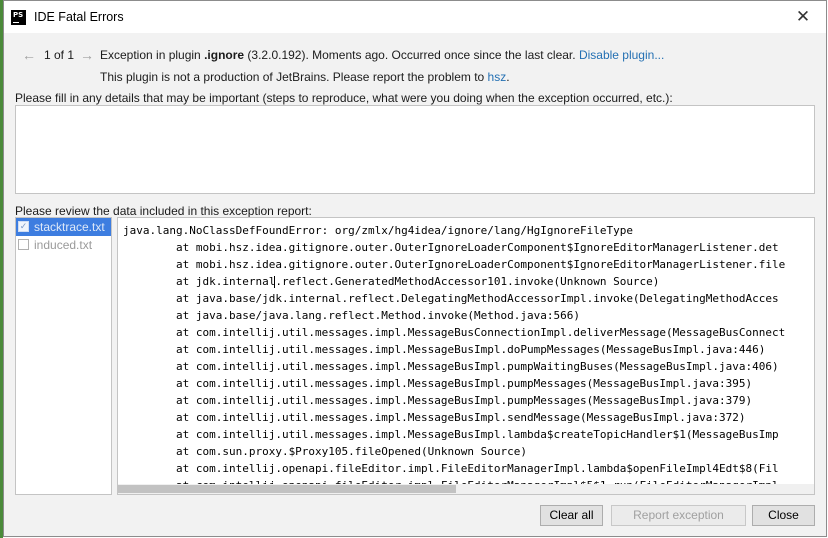 Image resolution: width=828 pixels, height=538 pixels. What do you see at coordinates (287, 489) in the screenshot?
I see `scrollbar-thumb` at bounding box center [287, 489].